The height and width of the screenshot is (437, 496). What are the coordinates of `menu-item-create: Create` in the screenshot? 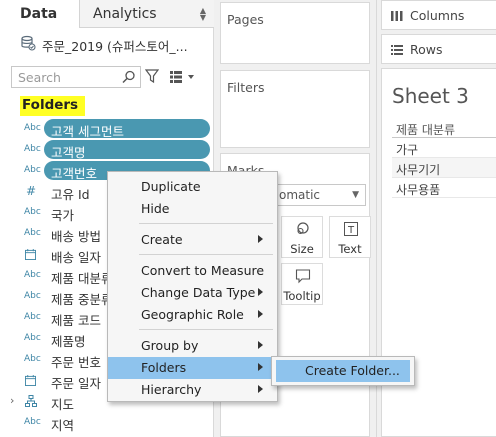 It's located at (192, 240).